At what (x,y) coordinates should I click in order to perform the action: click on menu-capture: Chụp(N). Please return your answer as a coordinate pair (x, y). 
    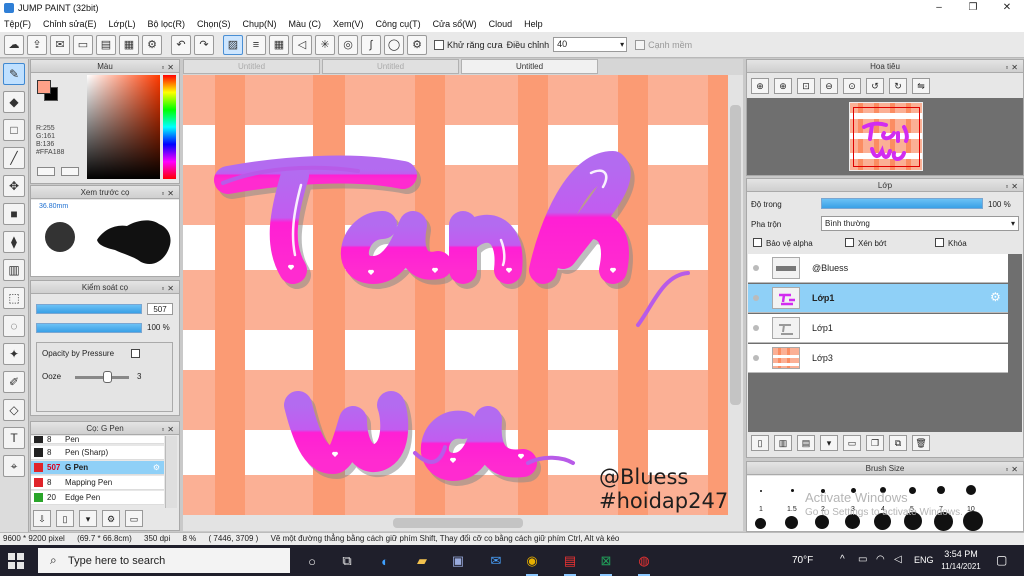
    Looking at the image, I should click on (260, 24).